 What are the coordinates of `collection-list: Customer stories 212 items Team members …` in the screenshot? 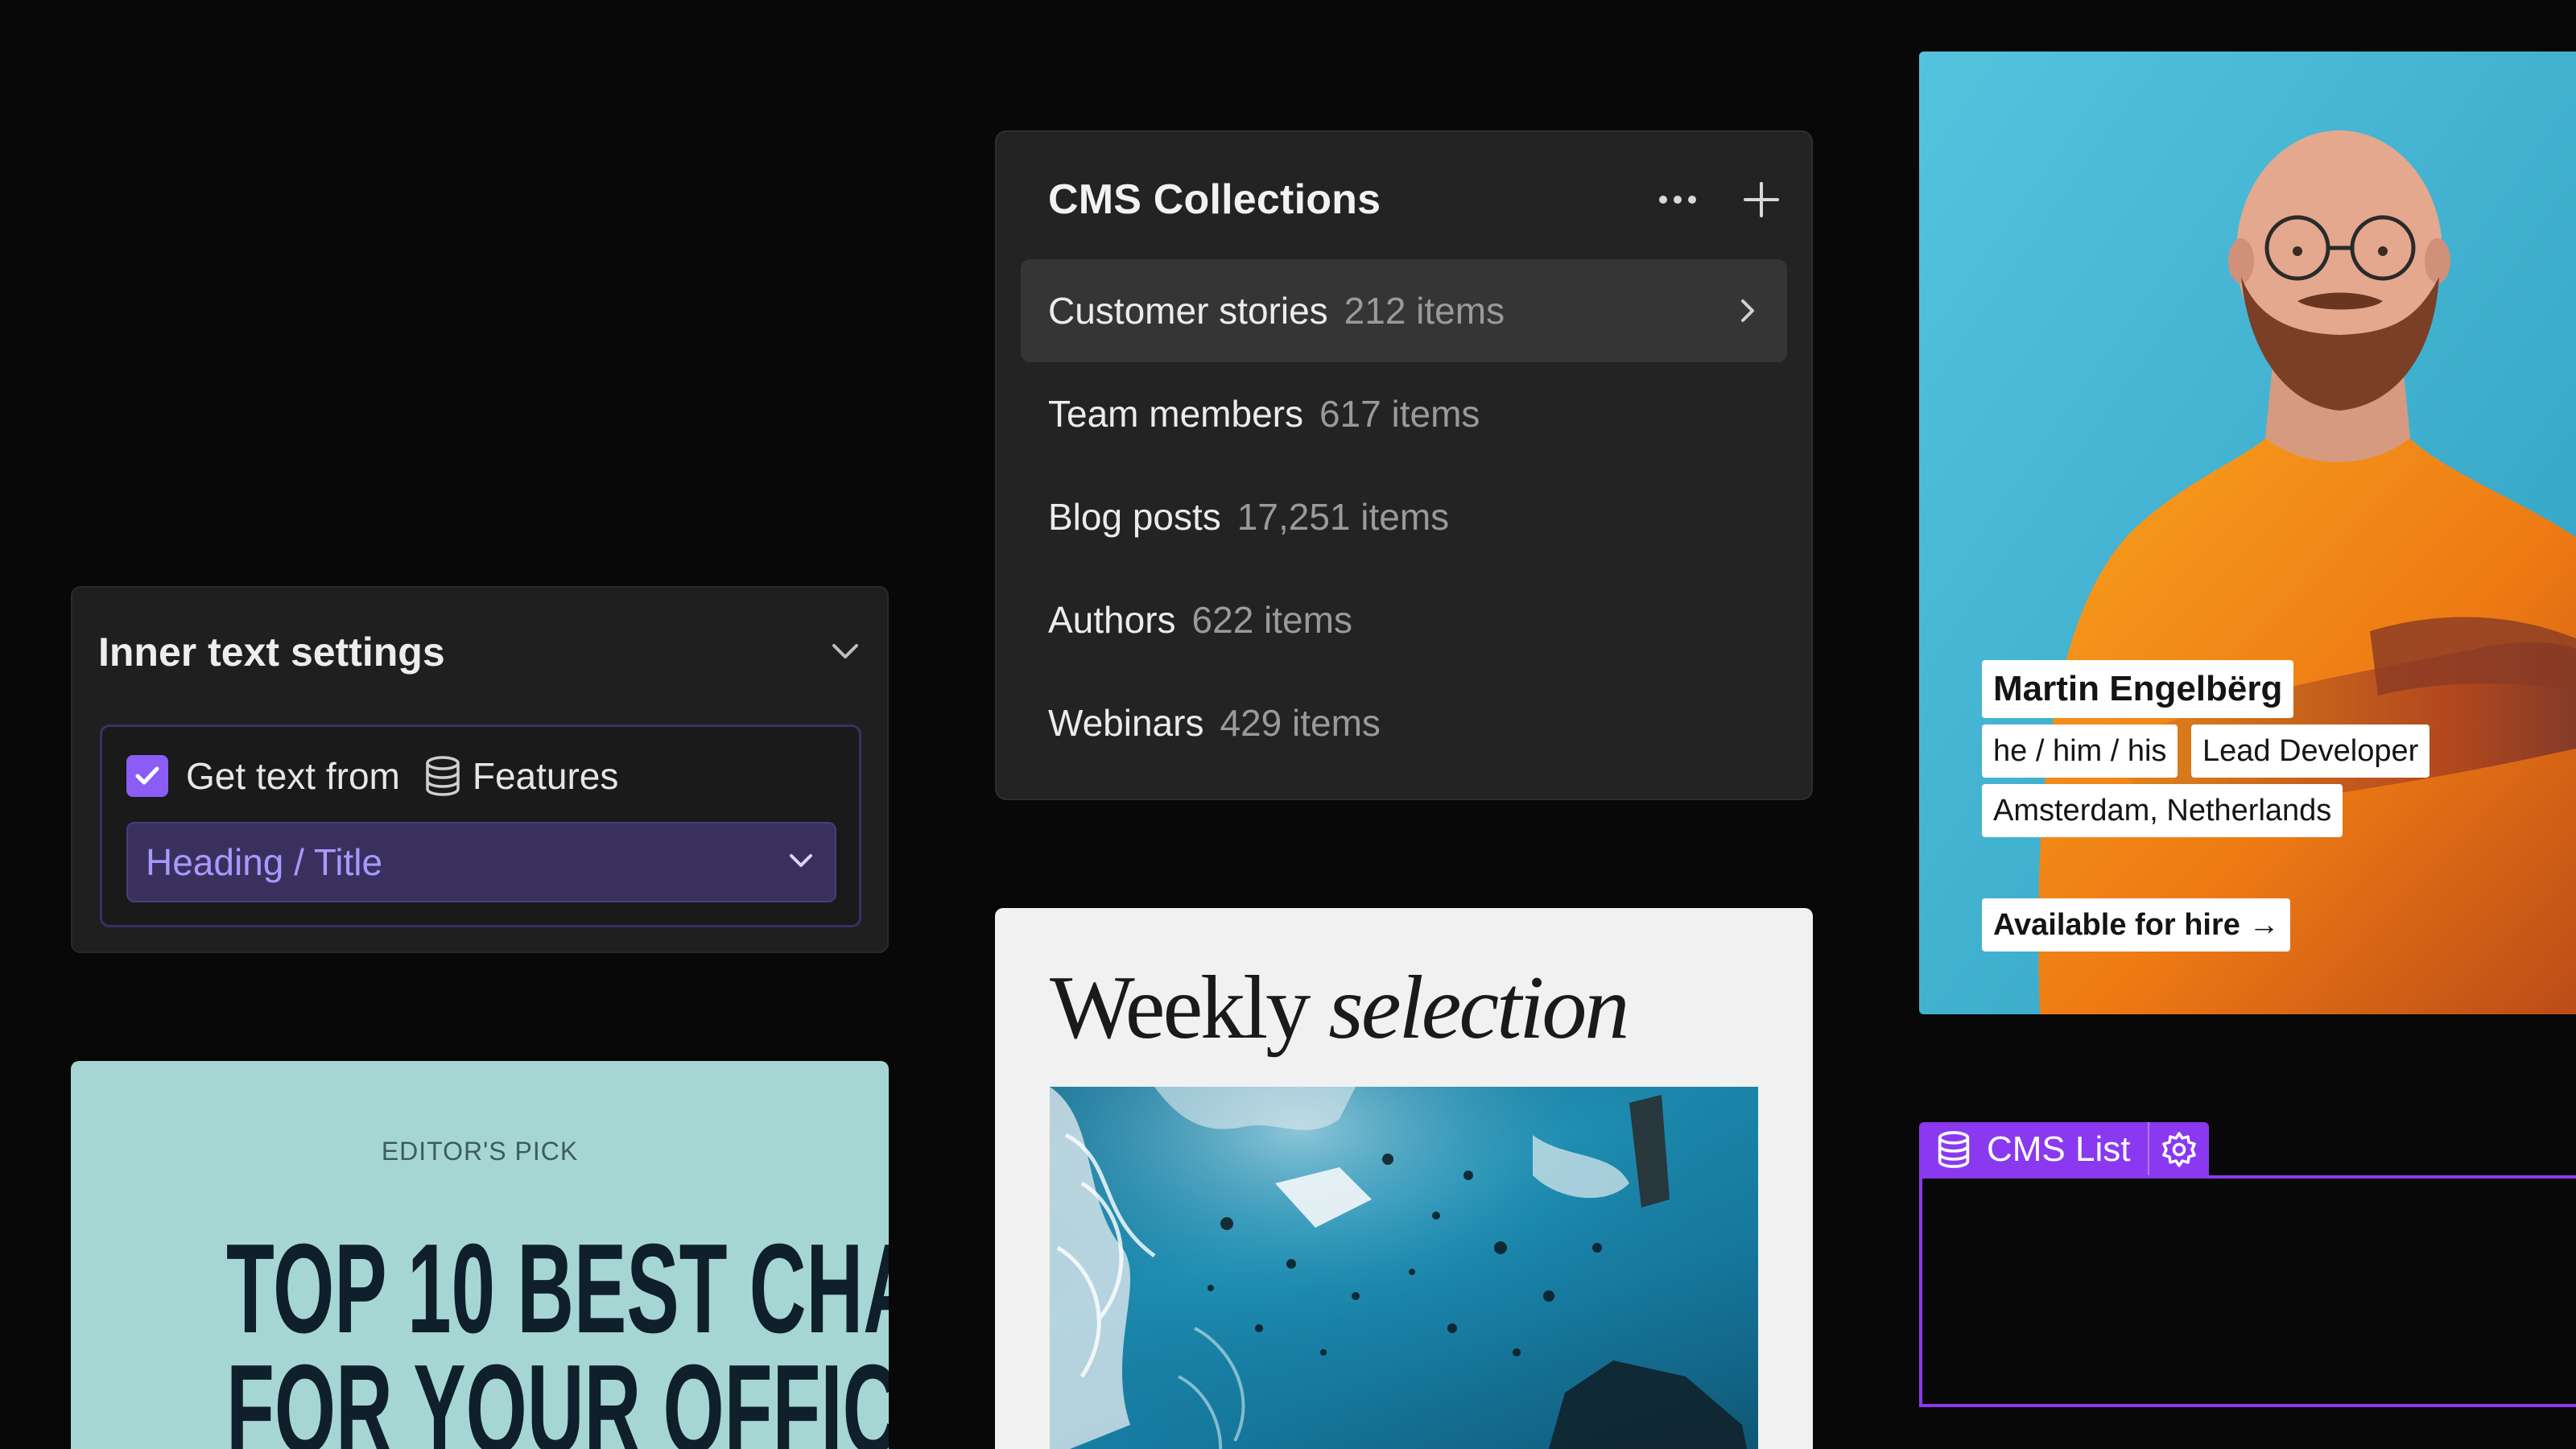 It's located at (1404, 516).